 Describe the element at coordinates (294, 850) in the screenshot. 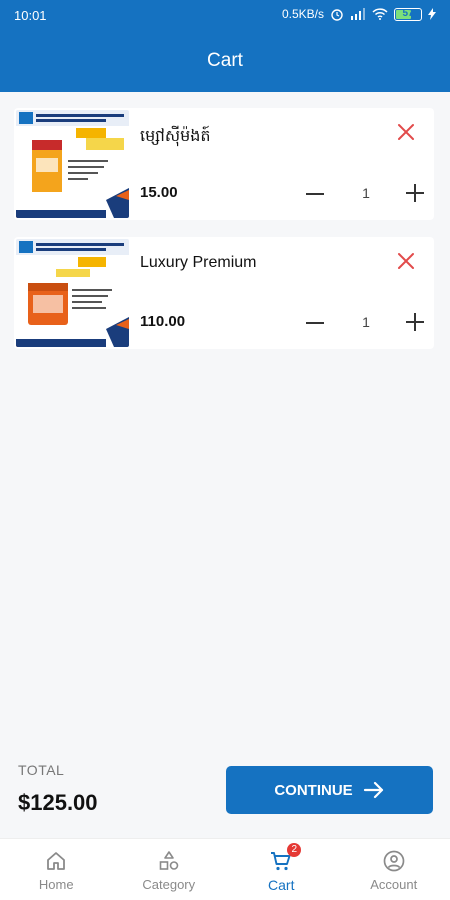

I see `cart-count-badge: 2` at that location.